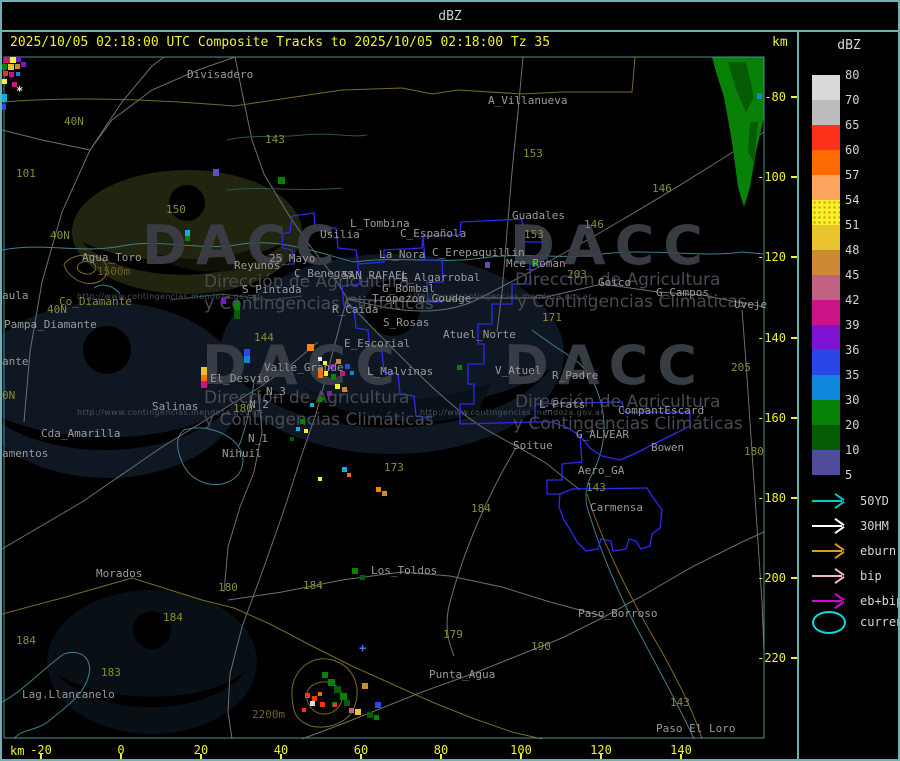  Describe the element at coordinates (741, 367) in the screenshot. I see `map-label: 205` at that location.